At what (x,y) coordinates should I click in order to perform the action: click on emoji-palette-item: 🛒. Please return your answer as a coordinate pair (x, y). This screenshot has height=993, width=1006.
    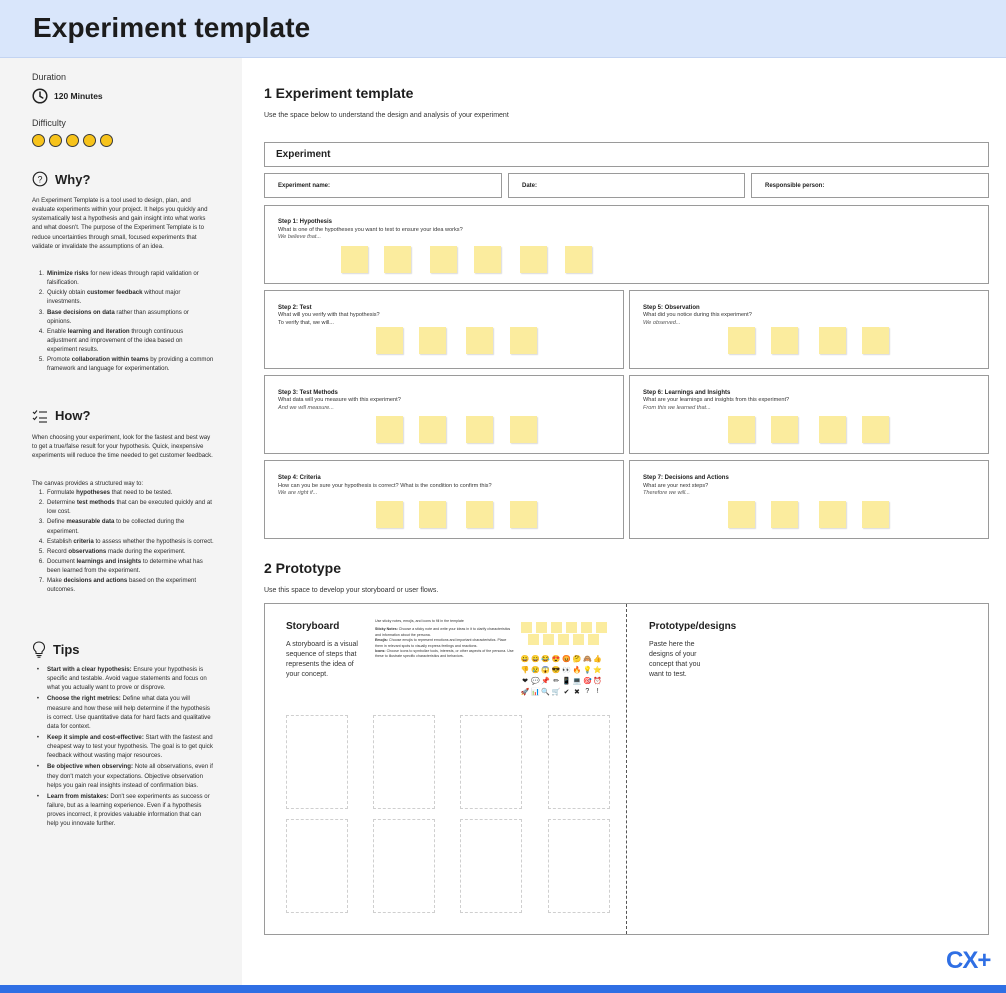
    Looking at the image, I should click on (556, 691).